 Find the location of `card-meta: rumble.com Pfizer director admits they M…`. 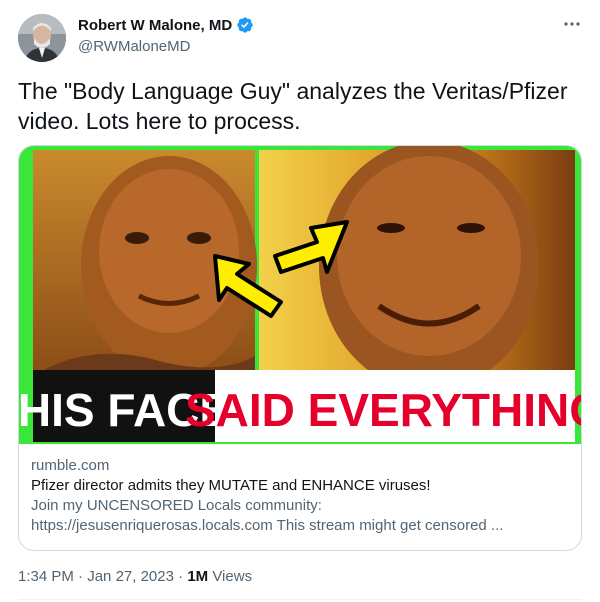

card-meta: rumble.com Pfizer director admits they M… is located at coordinates (301, 496).